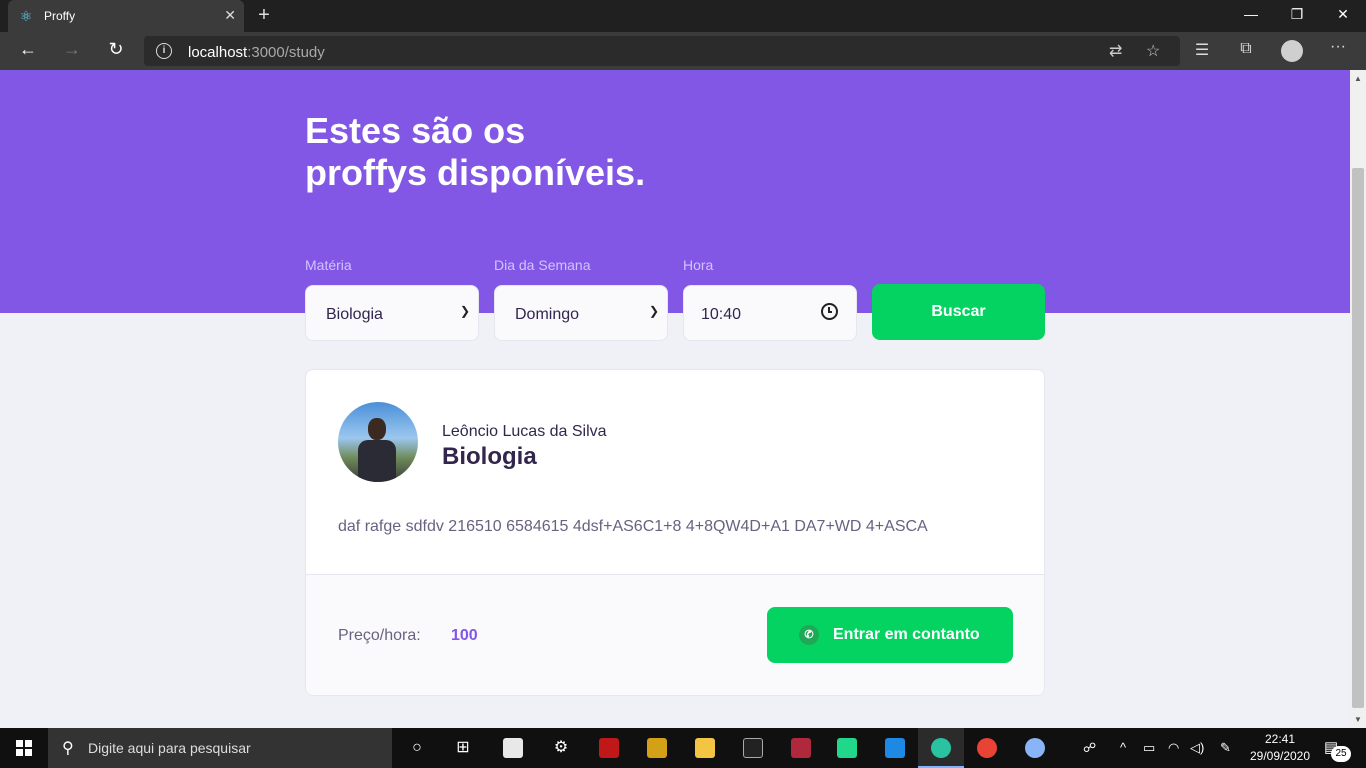 The height and width of the screenshot is (768, 1366). I want to click on scroll-up-icon: ▲, so click(1358, 78).